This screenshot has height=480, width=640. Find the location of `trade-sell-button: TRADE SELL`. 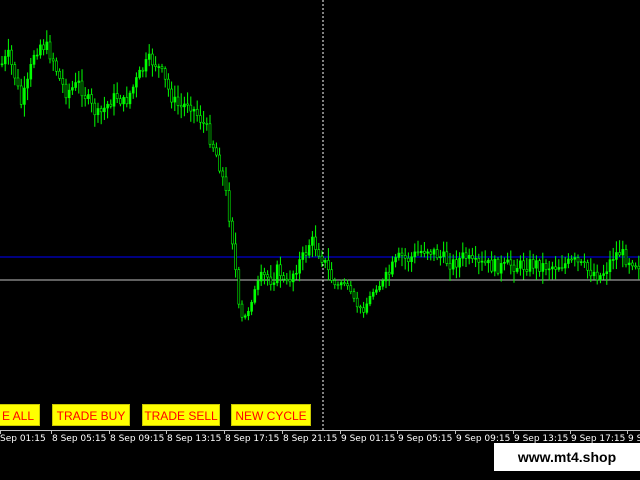

trade-sell-button: TRADE SELL is located at coordinates (181, 415).